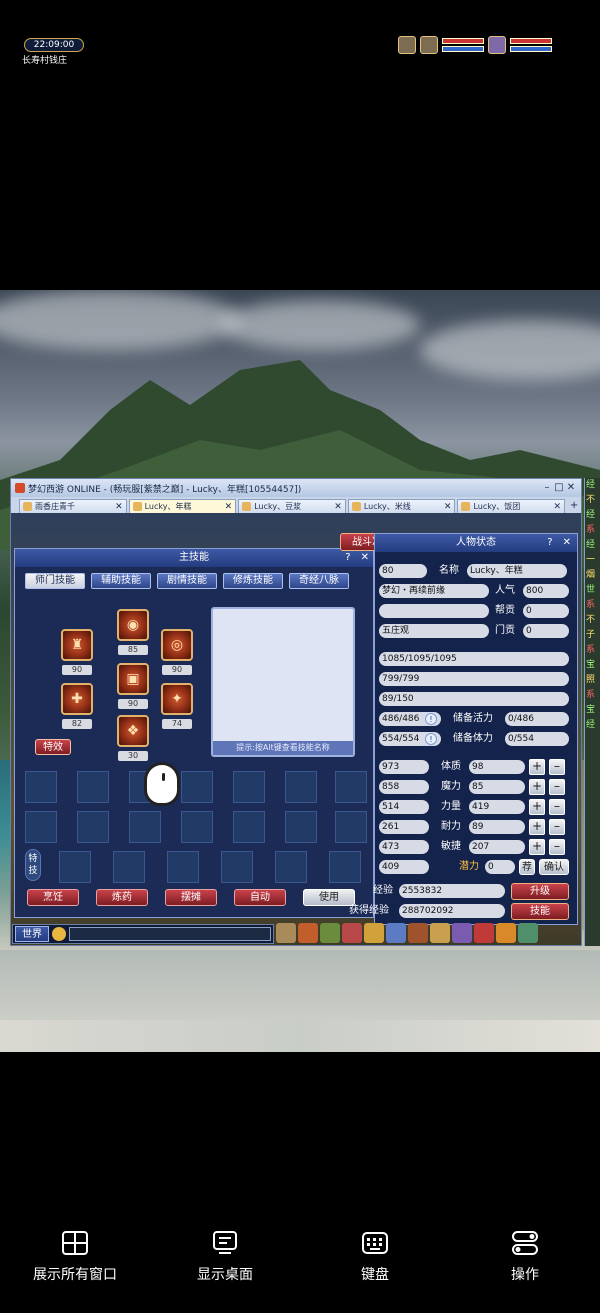  I want to click on special-effect-button: 特效, so click(53, 747).